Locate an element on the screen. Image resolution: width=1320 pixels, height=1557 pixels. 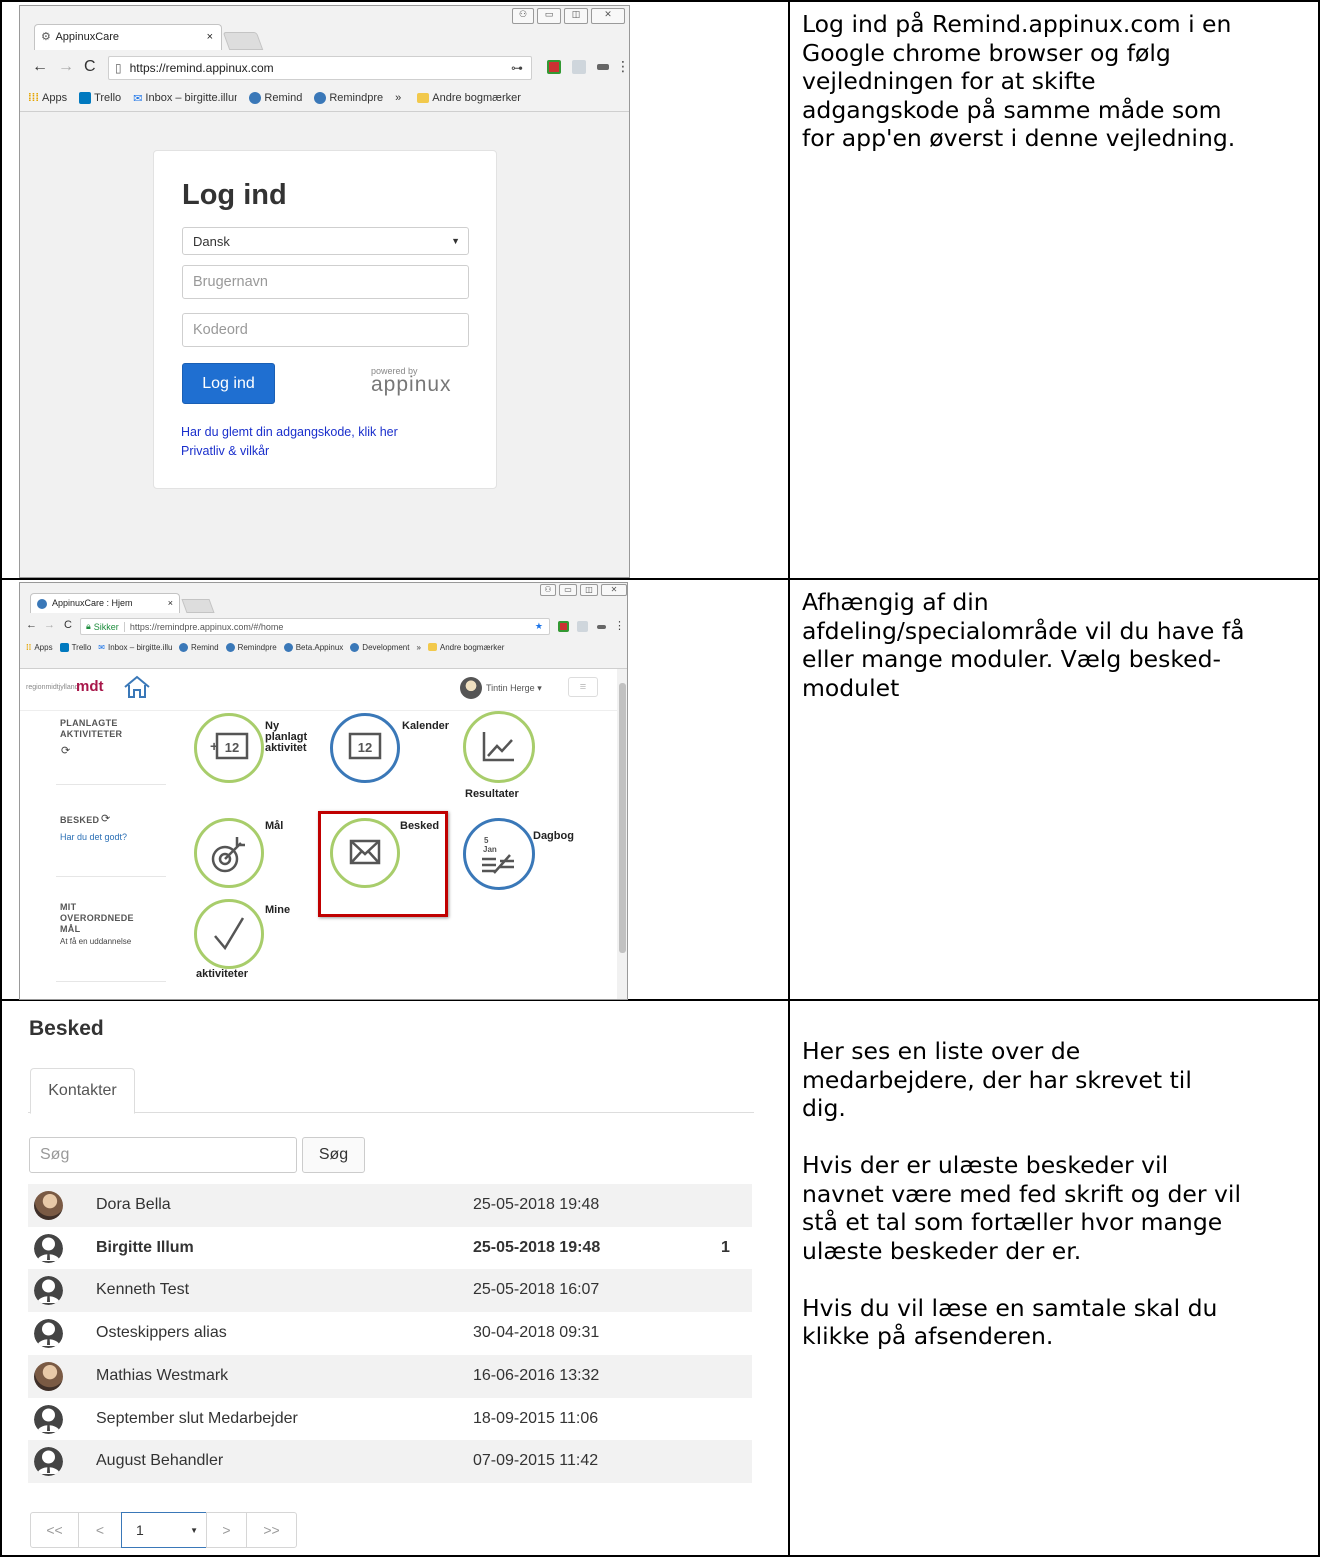
login-button: Log ind is located at coordinates (228, 383).